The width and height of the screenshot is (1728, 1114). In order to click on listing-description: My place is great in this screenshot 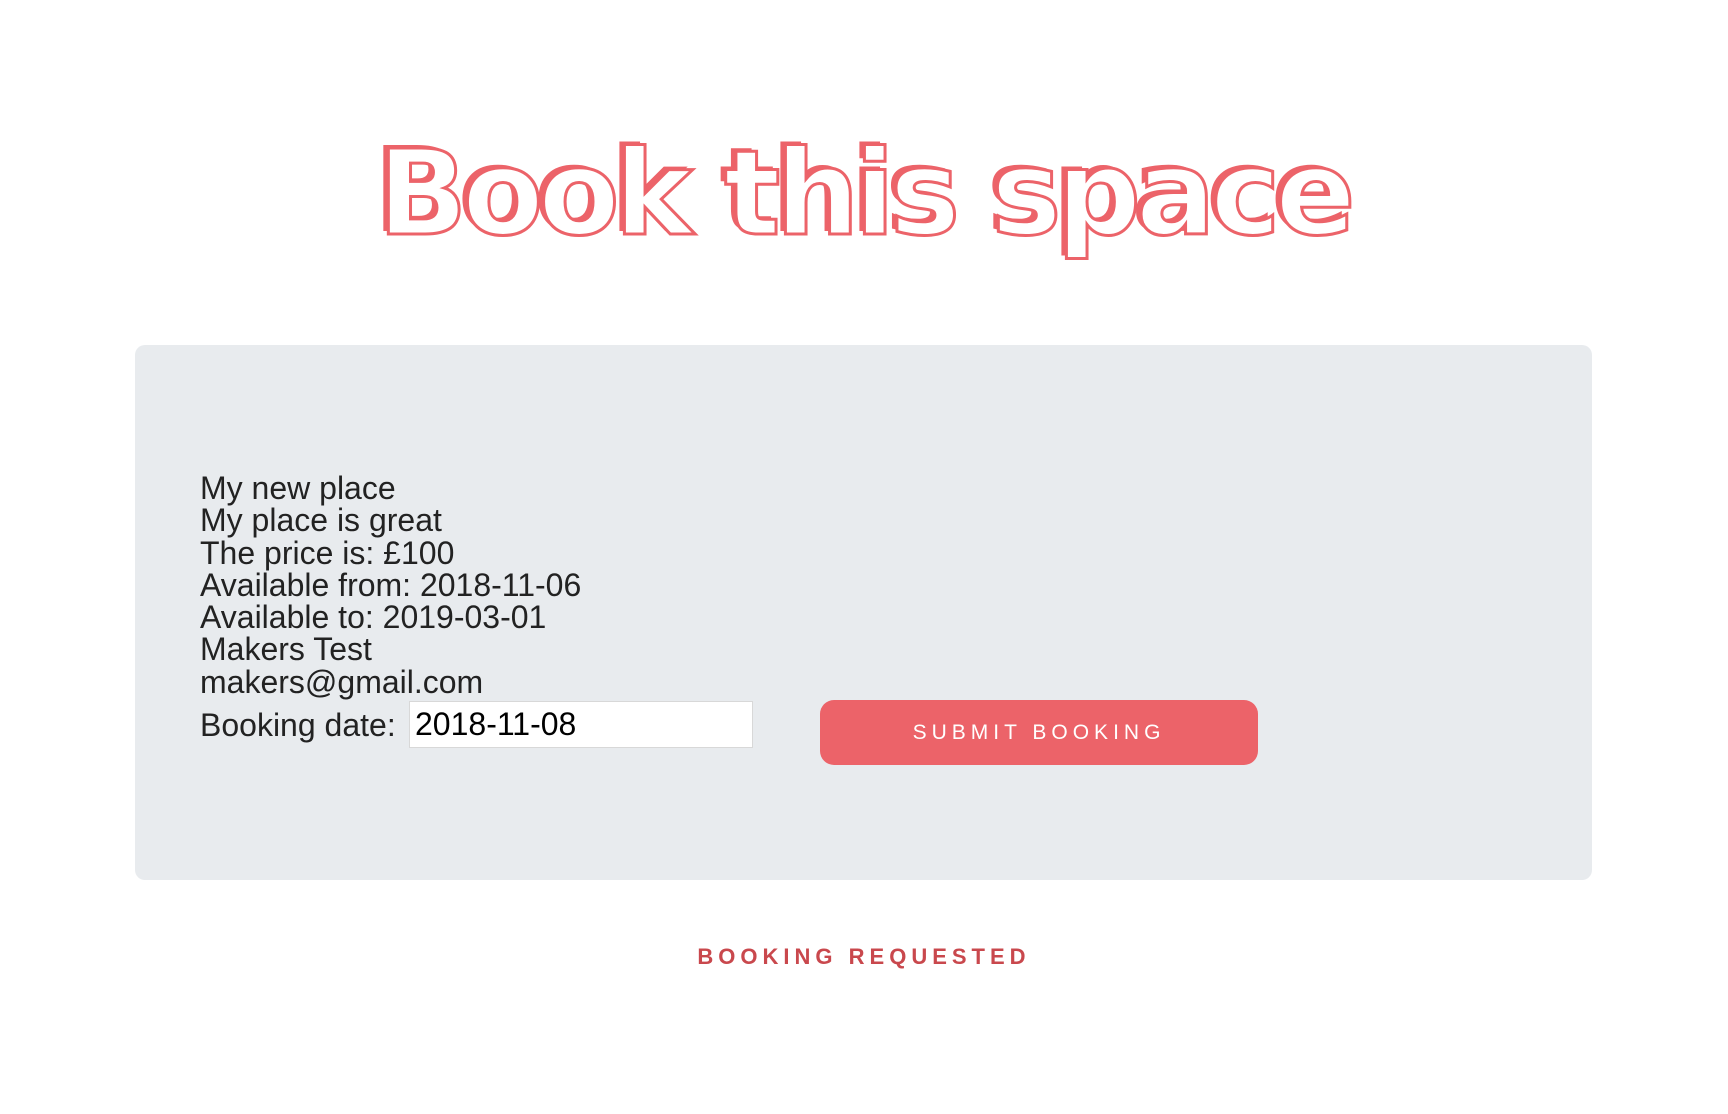, I will do `click(321, 520)`.